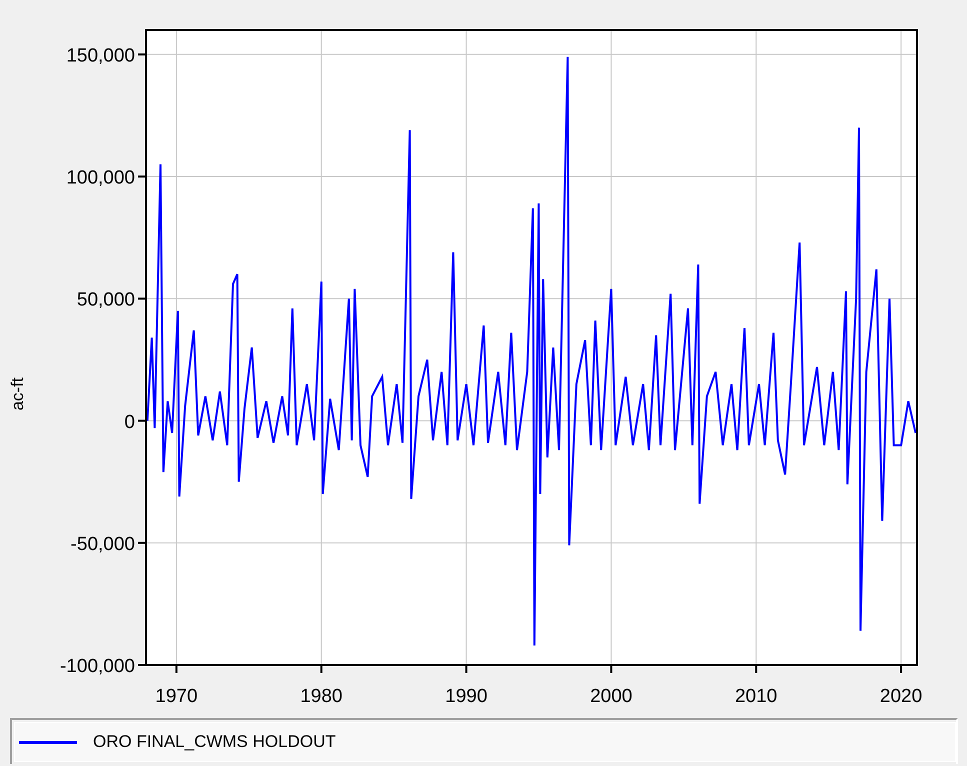 Image resolution: width=967 pixels, height=766 pixels. What do you see at coordinates (129, 422) in the screenshot?
I see `y-tick-label: 0` at bounding box center [129, 422].